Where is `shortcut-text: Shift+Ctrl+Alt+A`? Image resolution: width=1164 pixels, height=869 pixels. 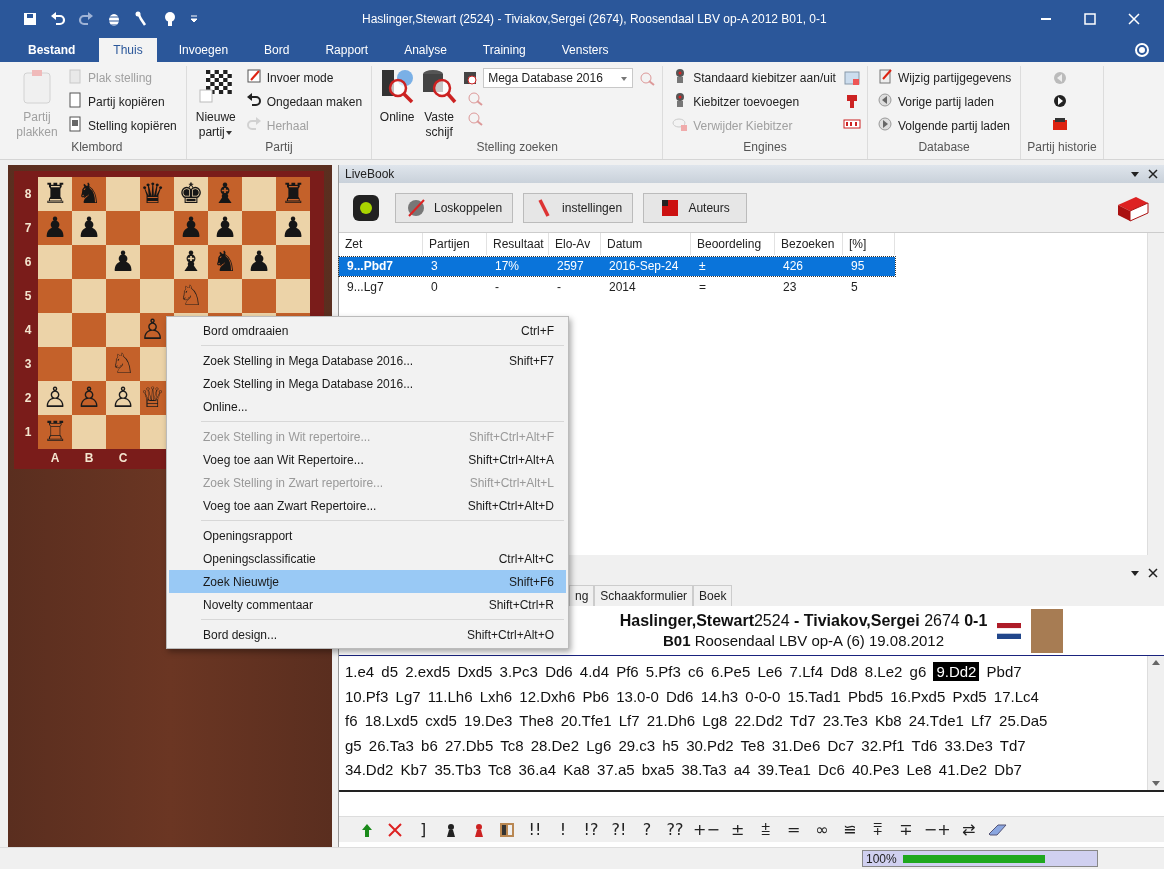
shortcut-text: Shift+Ctrl+Alt+A is located at coordinates (511, 459).